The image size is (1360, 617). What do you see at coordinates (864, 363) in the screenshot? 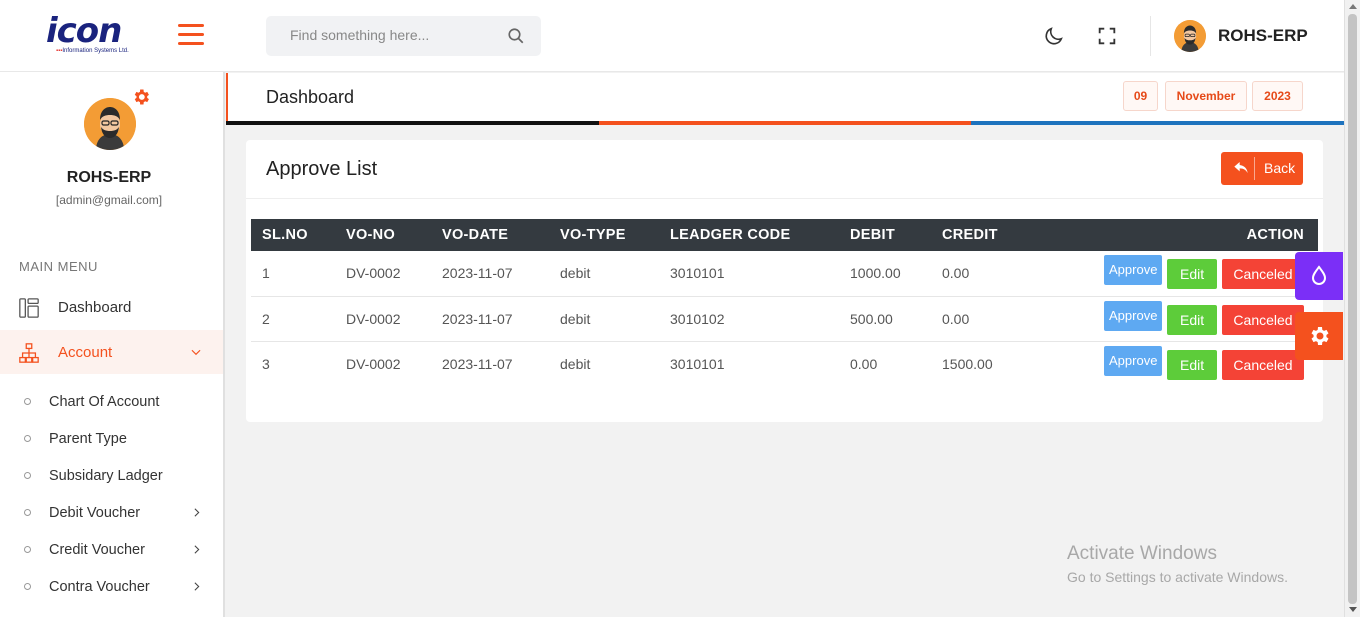
I see `cell-debit: 0.00` at bounding box center [864, 363].